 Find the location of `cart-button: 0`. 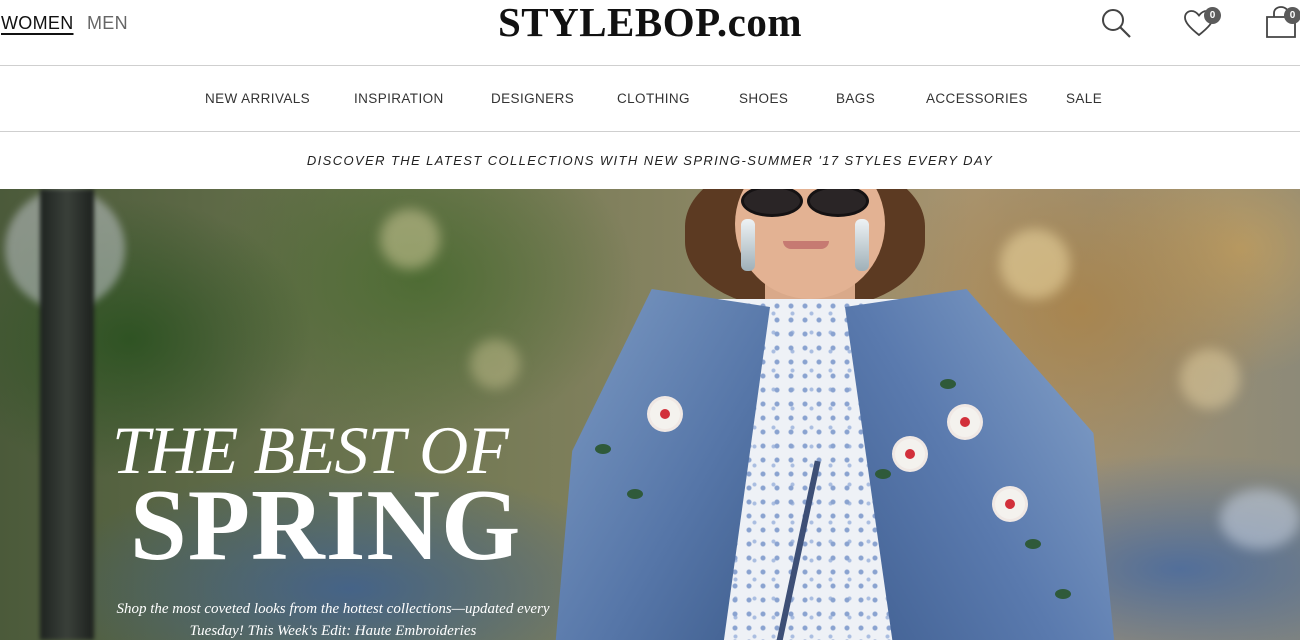

cart-button: 0 is located at coordinates (1282, 23).